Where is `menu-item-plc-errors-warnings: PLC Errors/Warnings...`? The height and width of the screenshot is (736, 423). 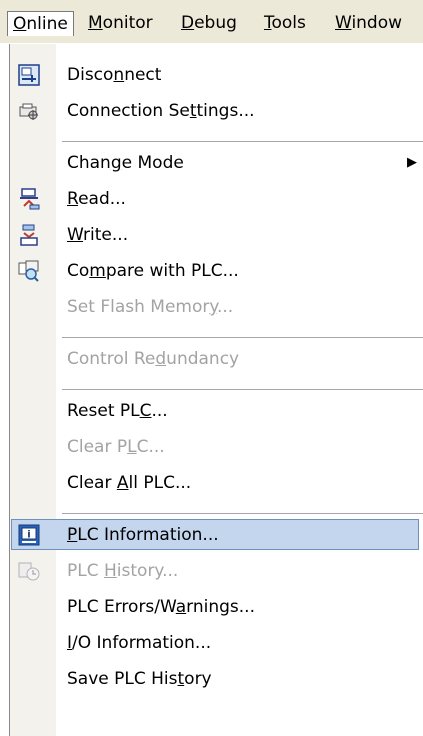
menu-item-plc-errors-warnings: PLC Errors/Warnings... is located at coordinates (216, 607).